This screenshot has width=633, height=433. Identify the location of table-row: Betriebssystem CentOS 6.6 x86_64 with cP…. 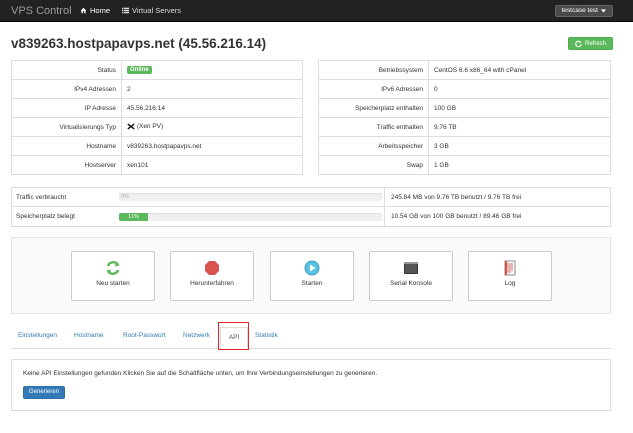
(464, 70).